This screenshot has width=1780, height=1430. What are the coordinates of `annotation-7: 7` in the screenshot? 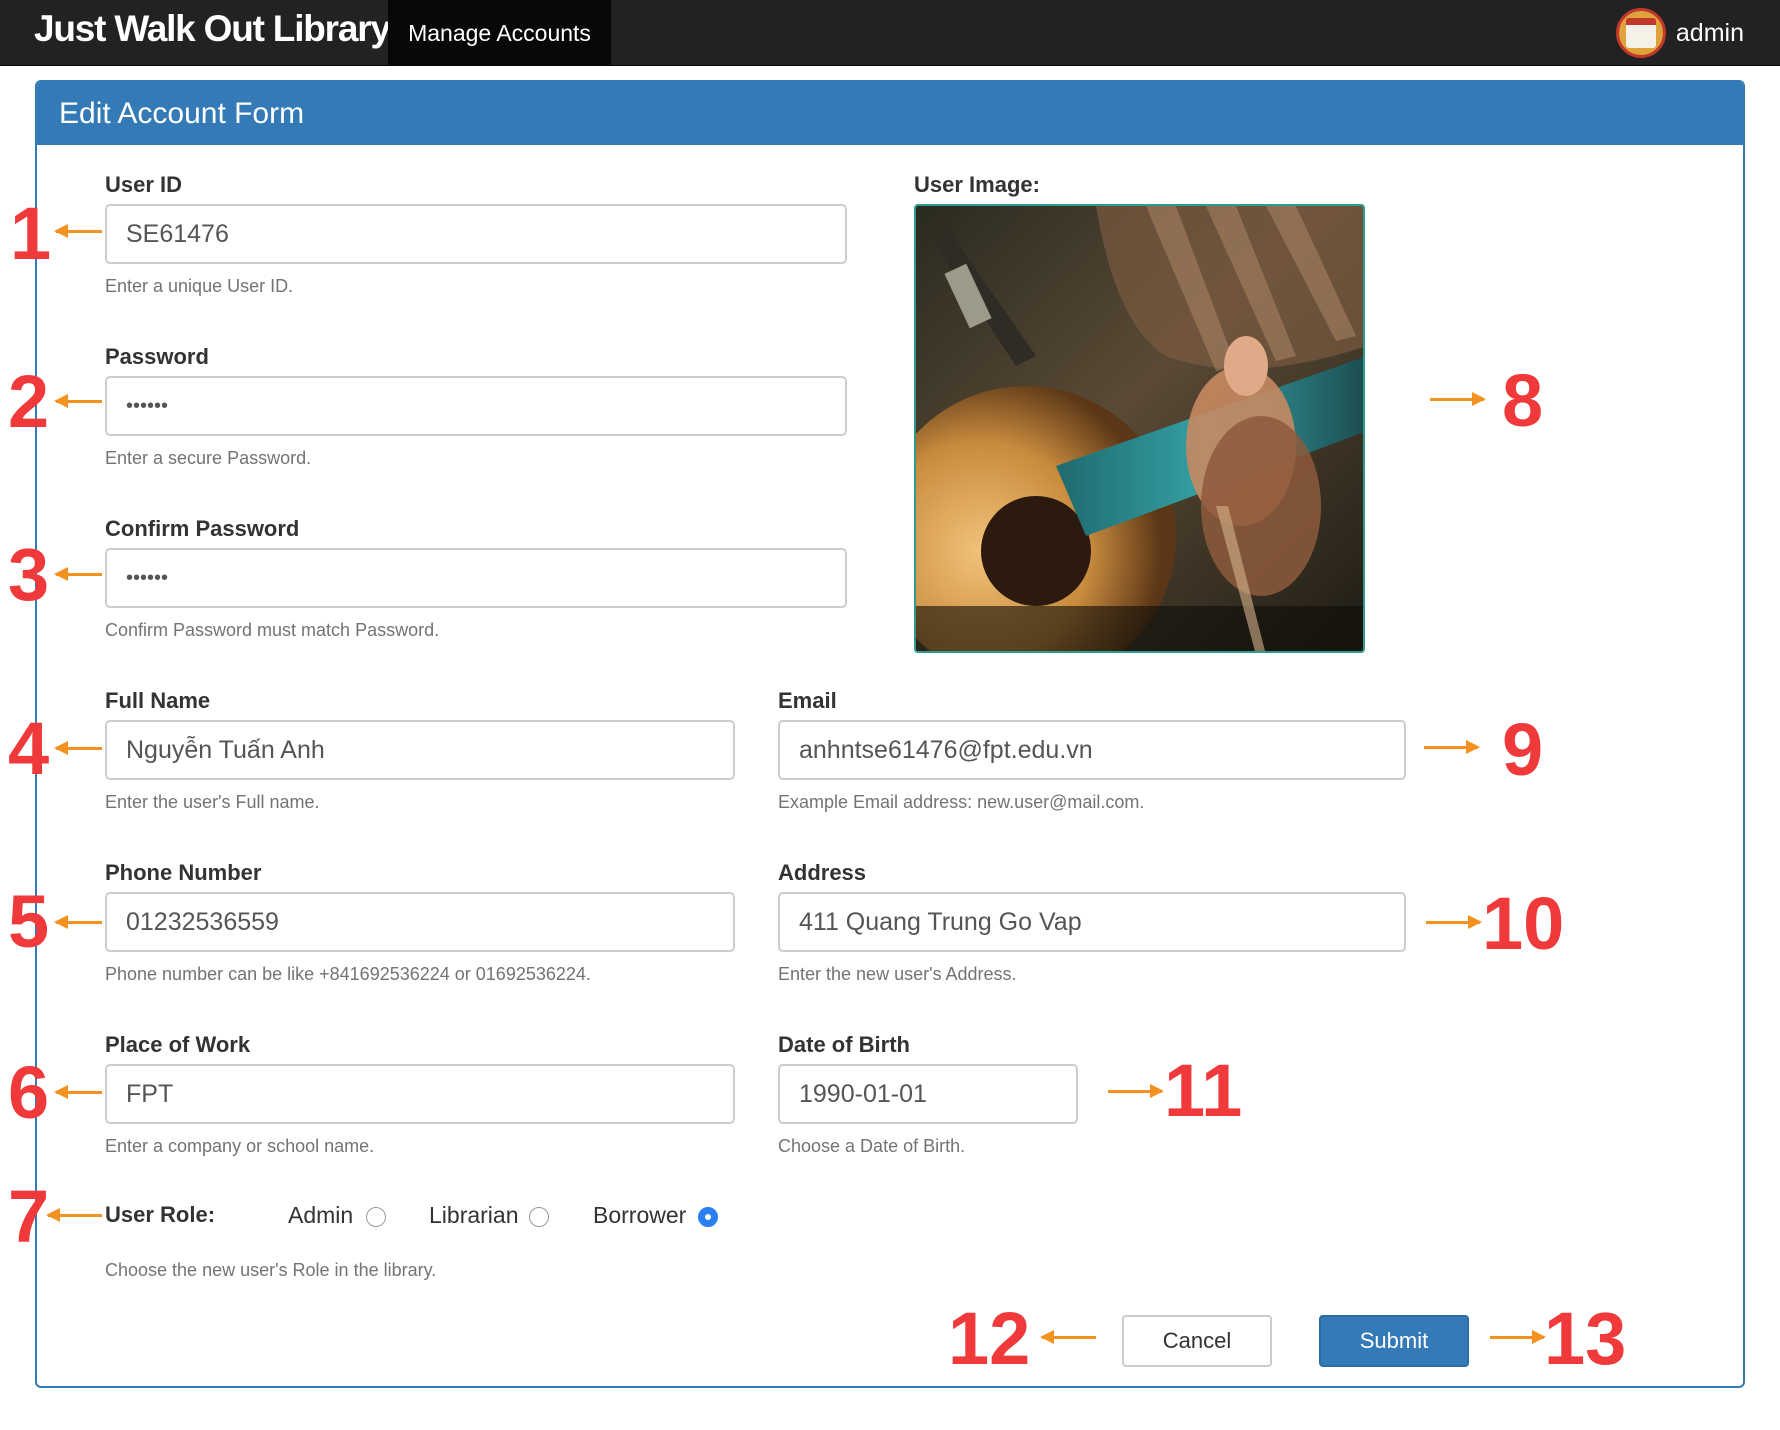 It's located at (29, 1216).